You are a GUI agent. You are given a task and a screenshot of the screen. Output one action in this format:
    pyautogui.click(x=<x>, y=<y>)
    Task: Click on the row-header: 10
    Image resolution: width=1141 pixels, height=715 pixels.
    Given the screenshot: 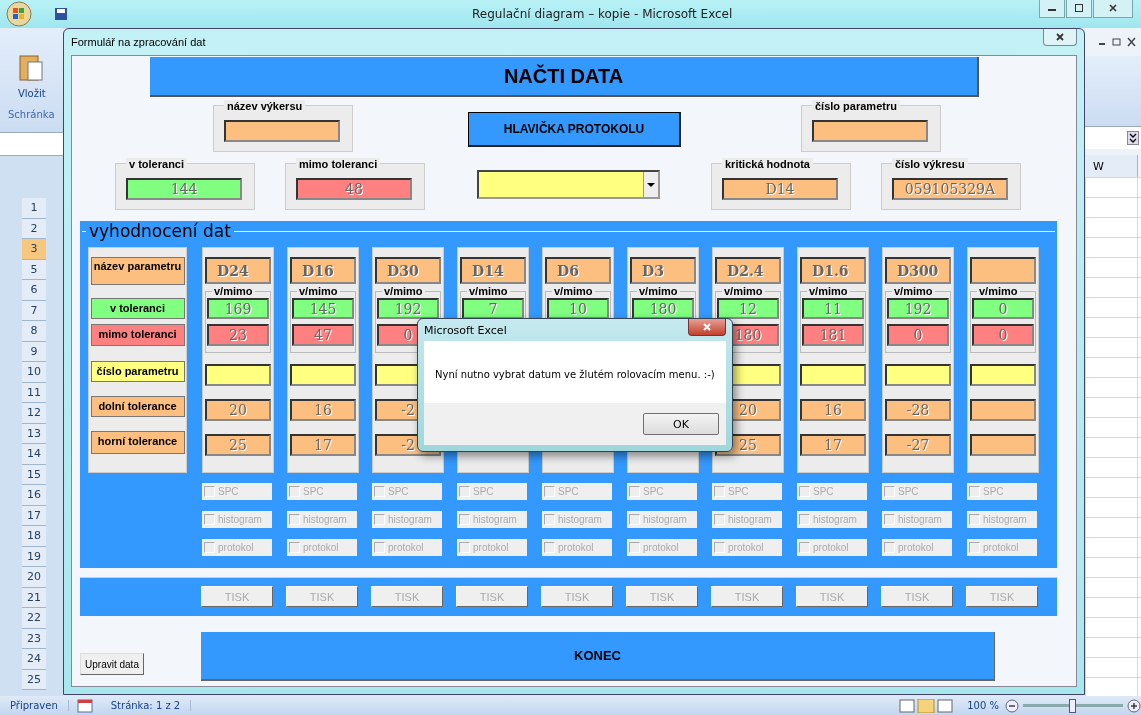 What is the action you would take?
    pyautogui.click(x=34, y=372)
    